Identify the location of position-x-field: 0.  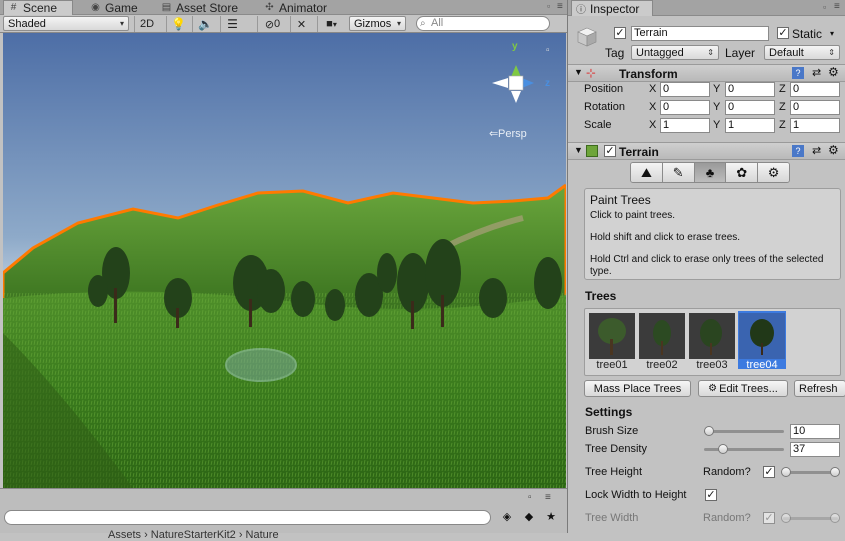
(685, 89).